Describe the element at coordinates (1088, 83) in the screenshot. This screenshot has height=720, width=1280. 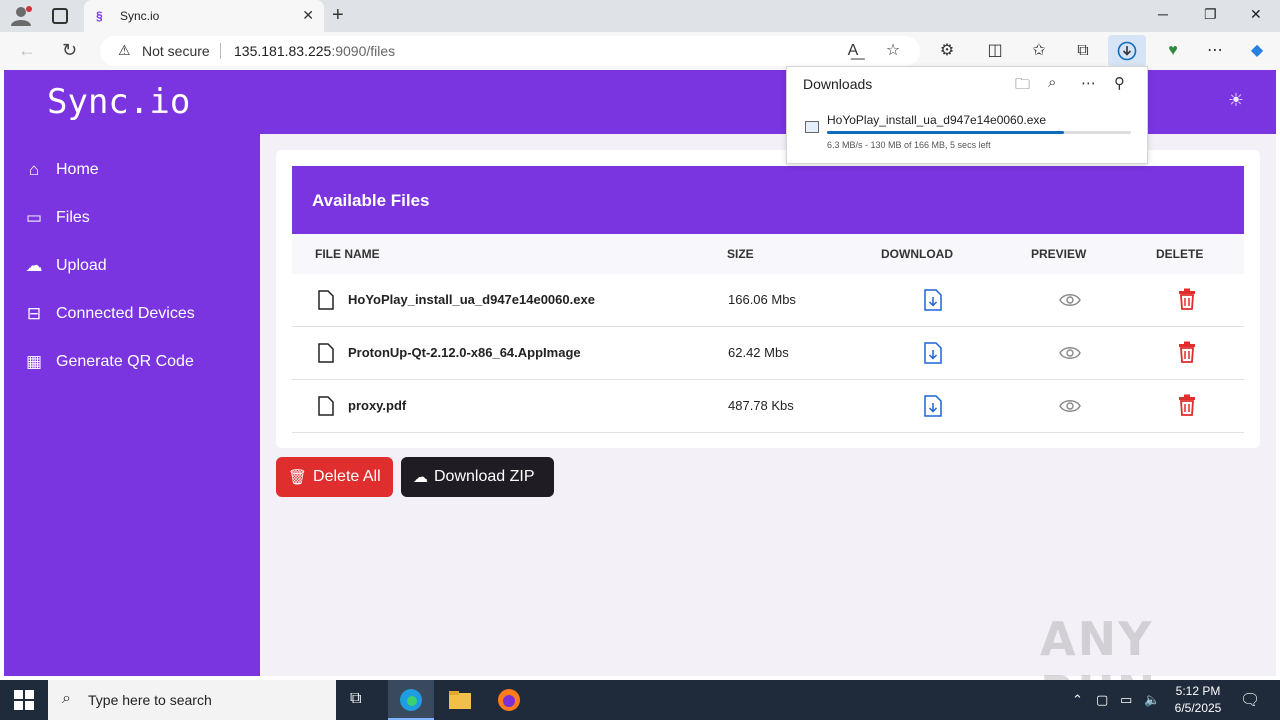
I see `more-options-icon: ⋯` at that location.